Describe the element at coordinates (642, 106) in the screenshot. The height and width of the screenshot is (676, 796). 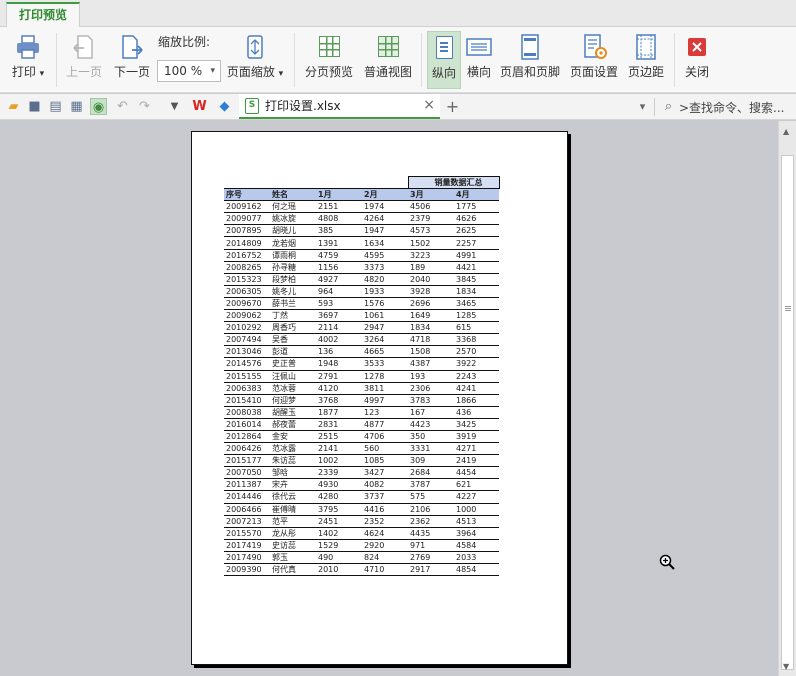
I see `menu-dropdown-icon: ▾` at that location.